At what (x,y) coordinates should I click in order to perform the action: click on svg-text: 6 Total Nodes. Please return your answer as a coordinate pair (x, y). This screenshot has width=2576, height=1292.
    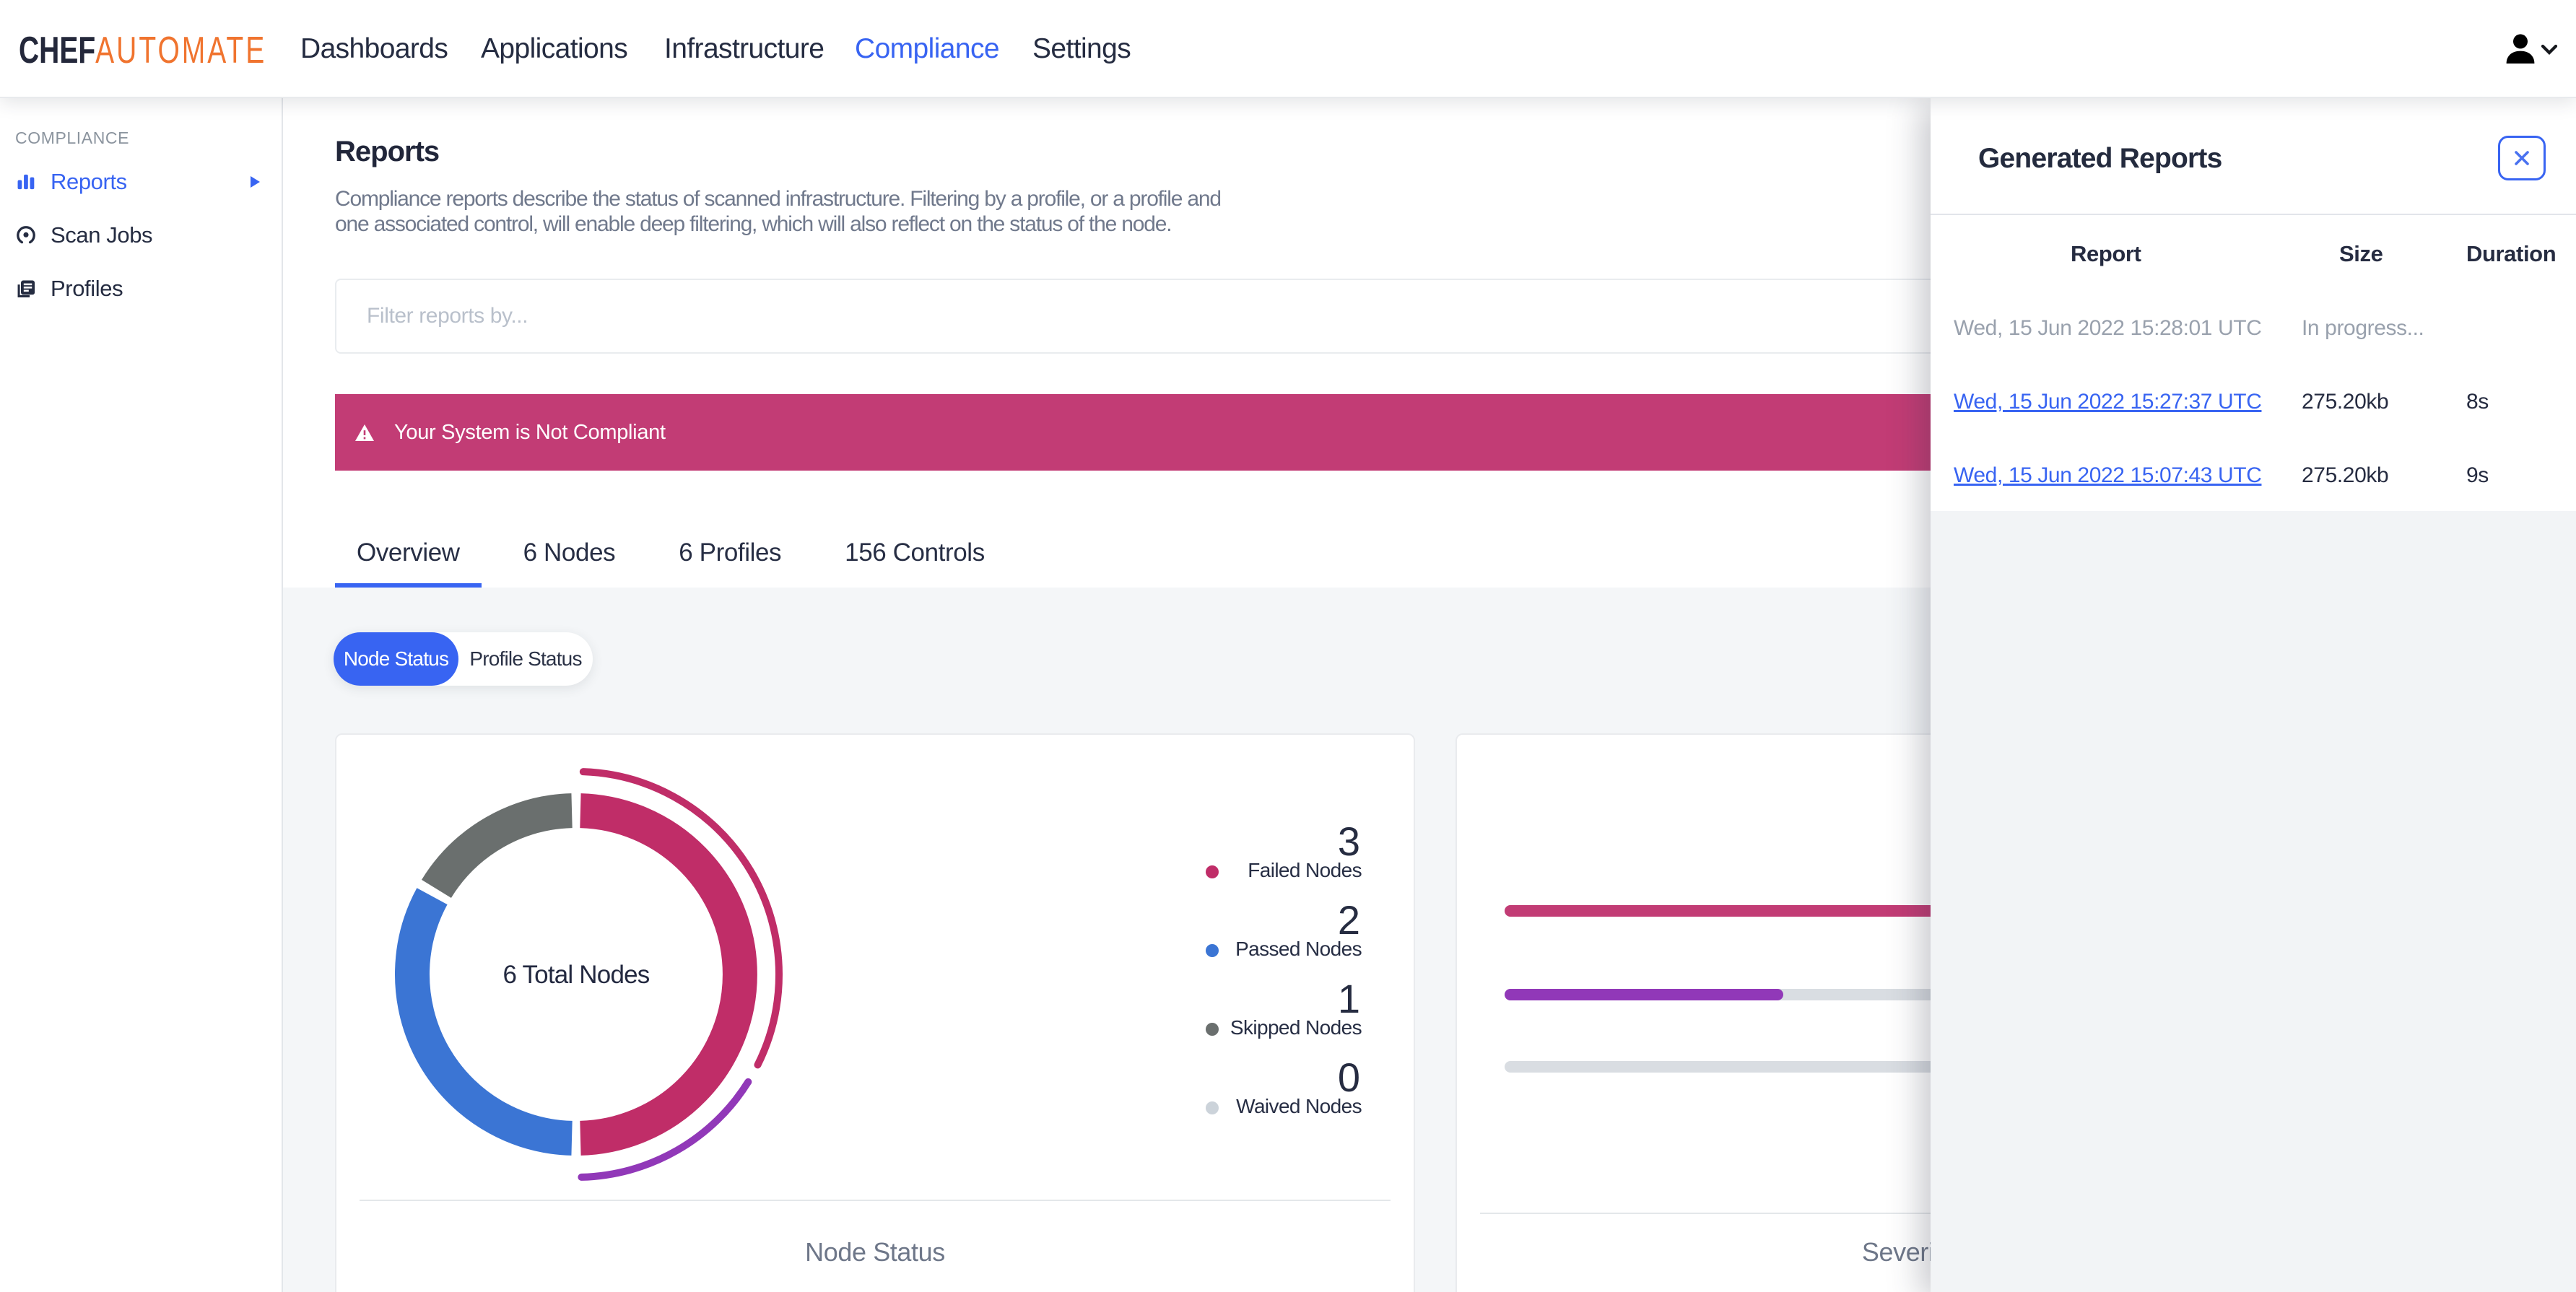
    Looking at the image, I should click on (576, 975).